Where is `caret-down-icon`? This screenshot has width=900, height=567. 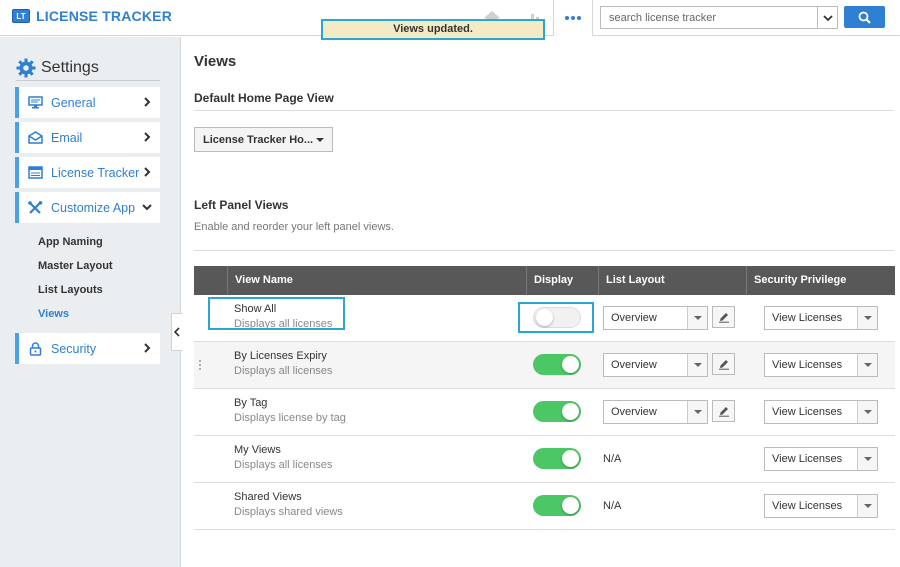 caret-down-icon is located at coordinates (320, 140).